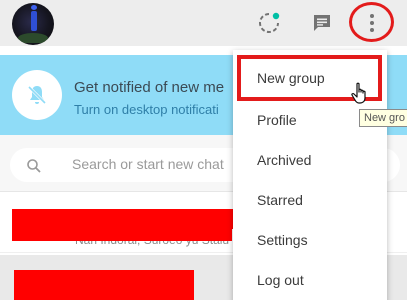 The height and width of the screenshot is (300, 407). I want to click on hand-cursor-icon, so click(358, 93).